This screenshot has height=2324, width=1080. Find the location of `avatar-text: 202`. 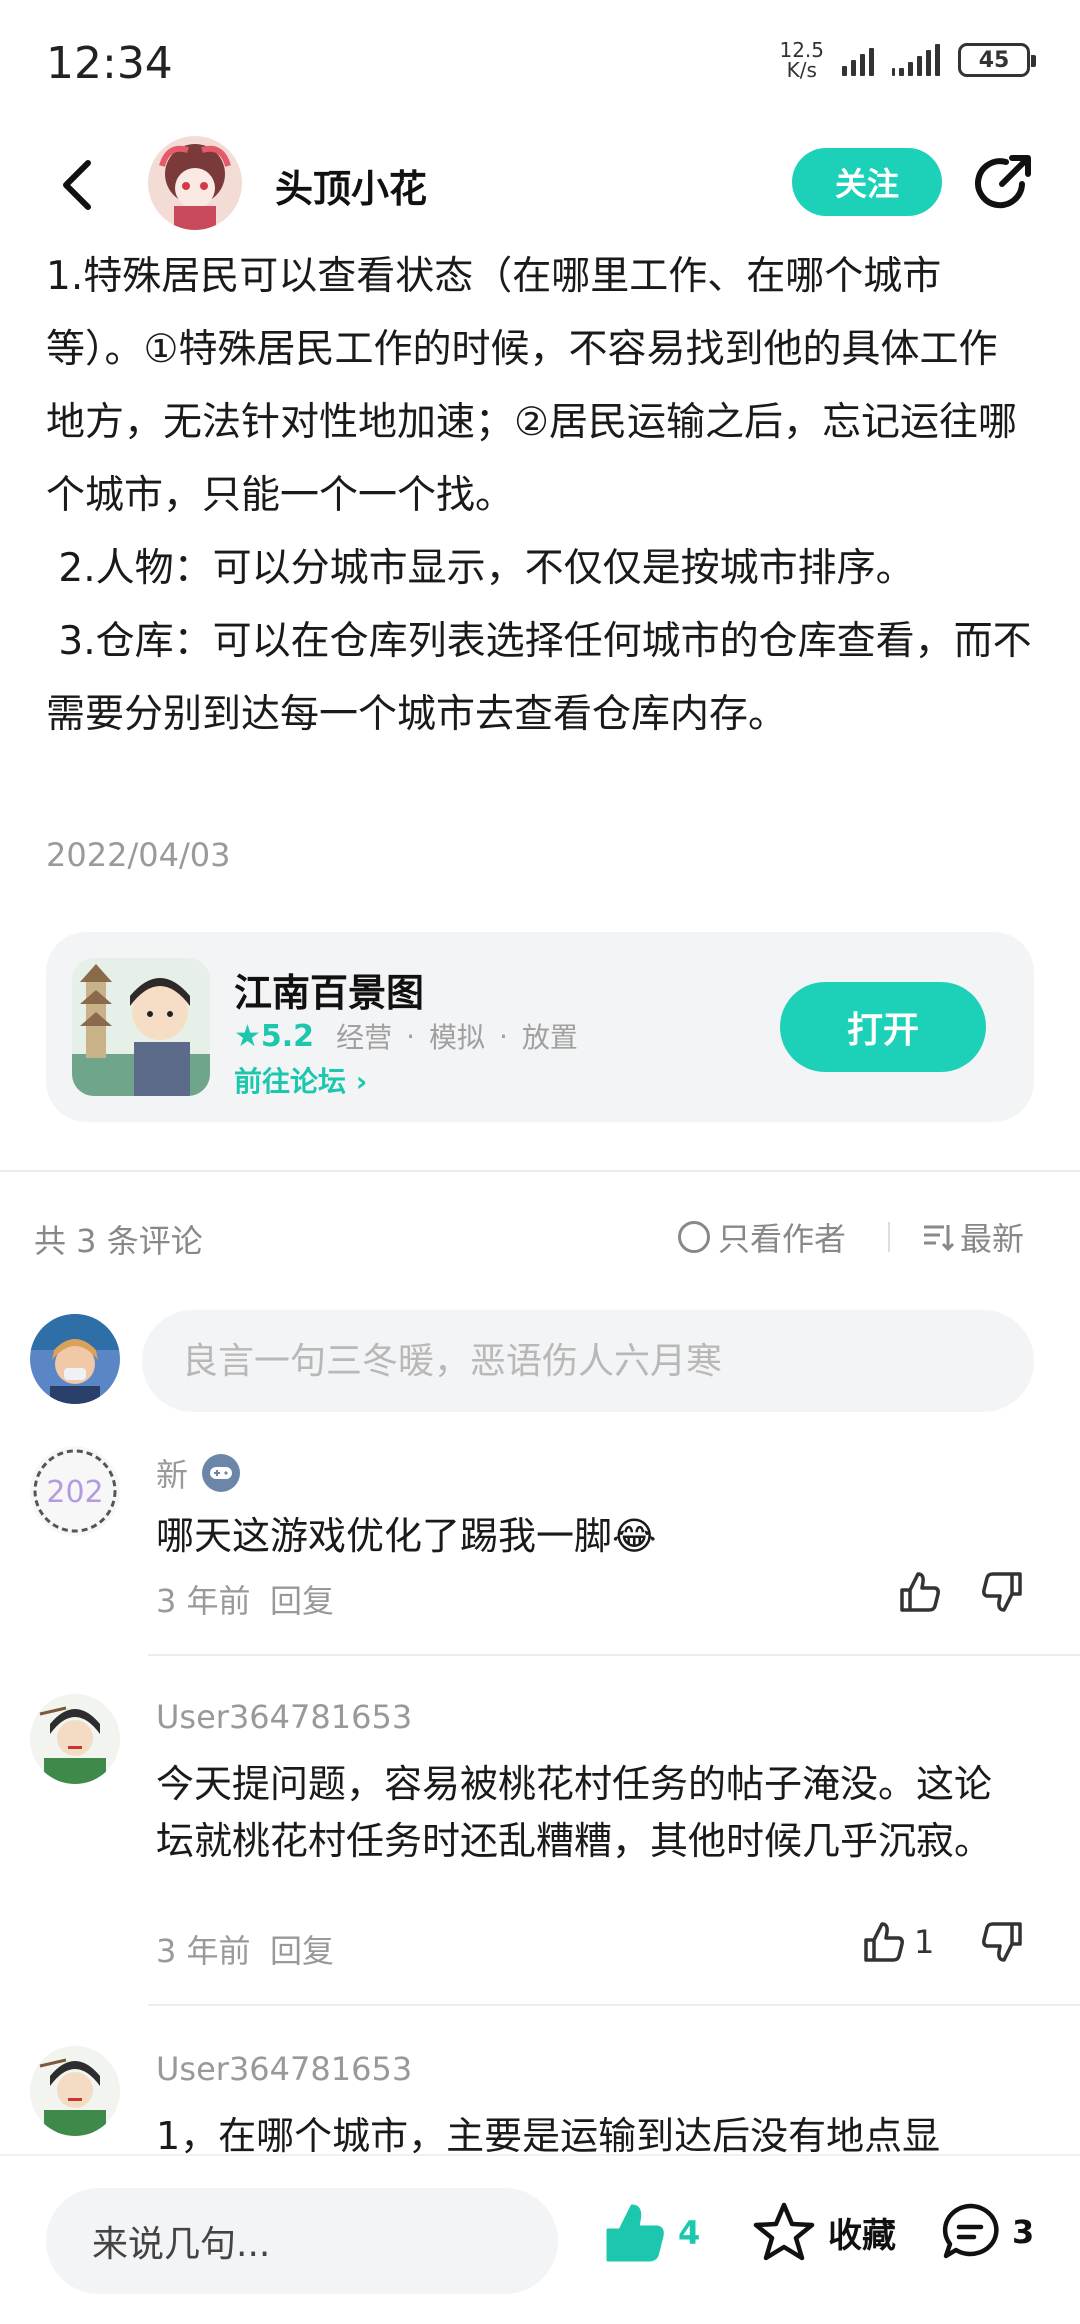

avatar-text: 202 is located at coordinates (74, 1492).